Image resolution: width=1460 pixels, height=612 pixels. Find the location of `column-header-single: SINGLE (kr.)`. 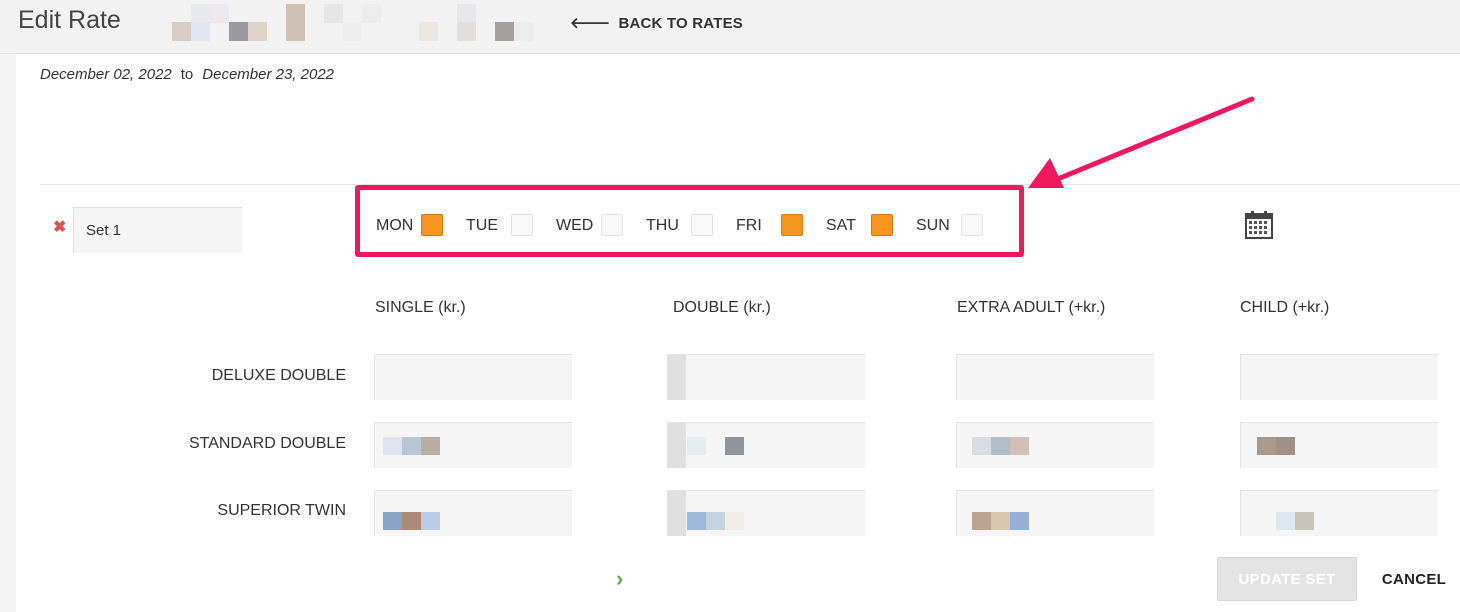

column-header-single: SINGLE (kr.) is located at coordinates (420, 307).